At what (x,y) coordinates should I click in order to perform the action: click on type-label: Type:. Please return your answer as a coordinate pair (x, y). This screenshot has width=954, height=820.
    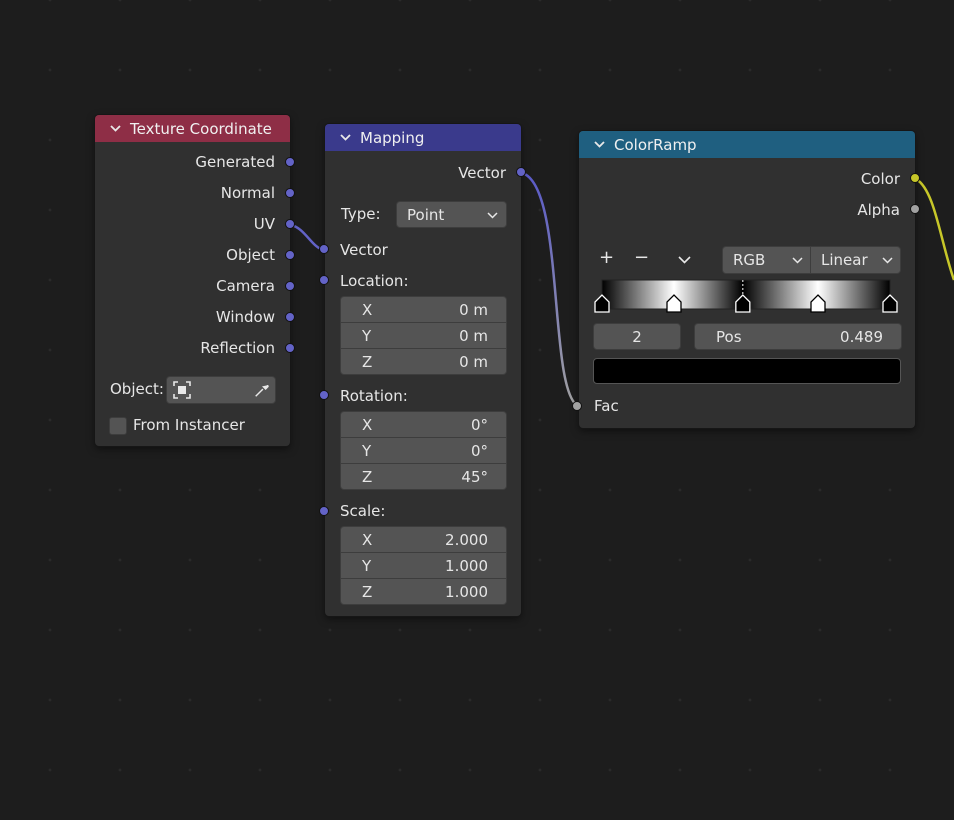
    Looking at the image, I should click on (361, 214).